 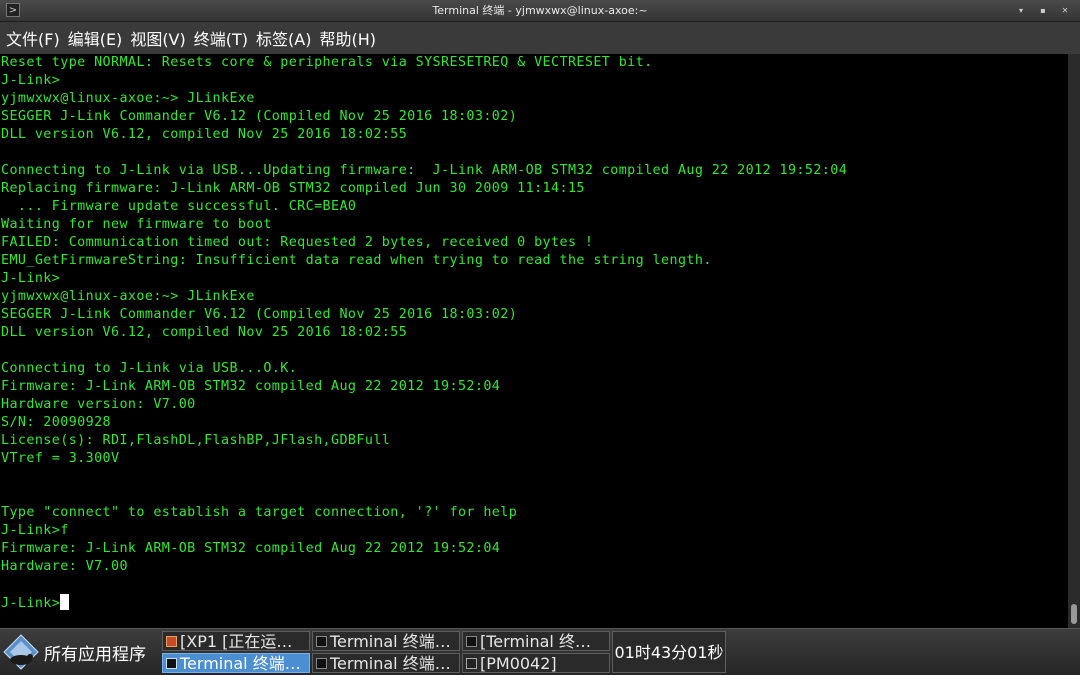 I want to click on menu-help: 帮助(H), so click(x=347, y=38).